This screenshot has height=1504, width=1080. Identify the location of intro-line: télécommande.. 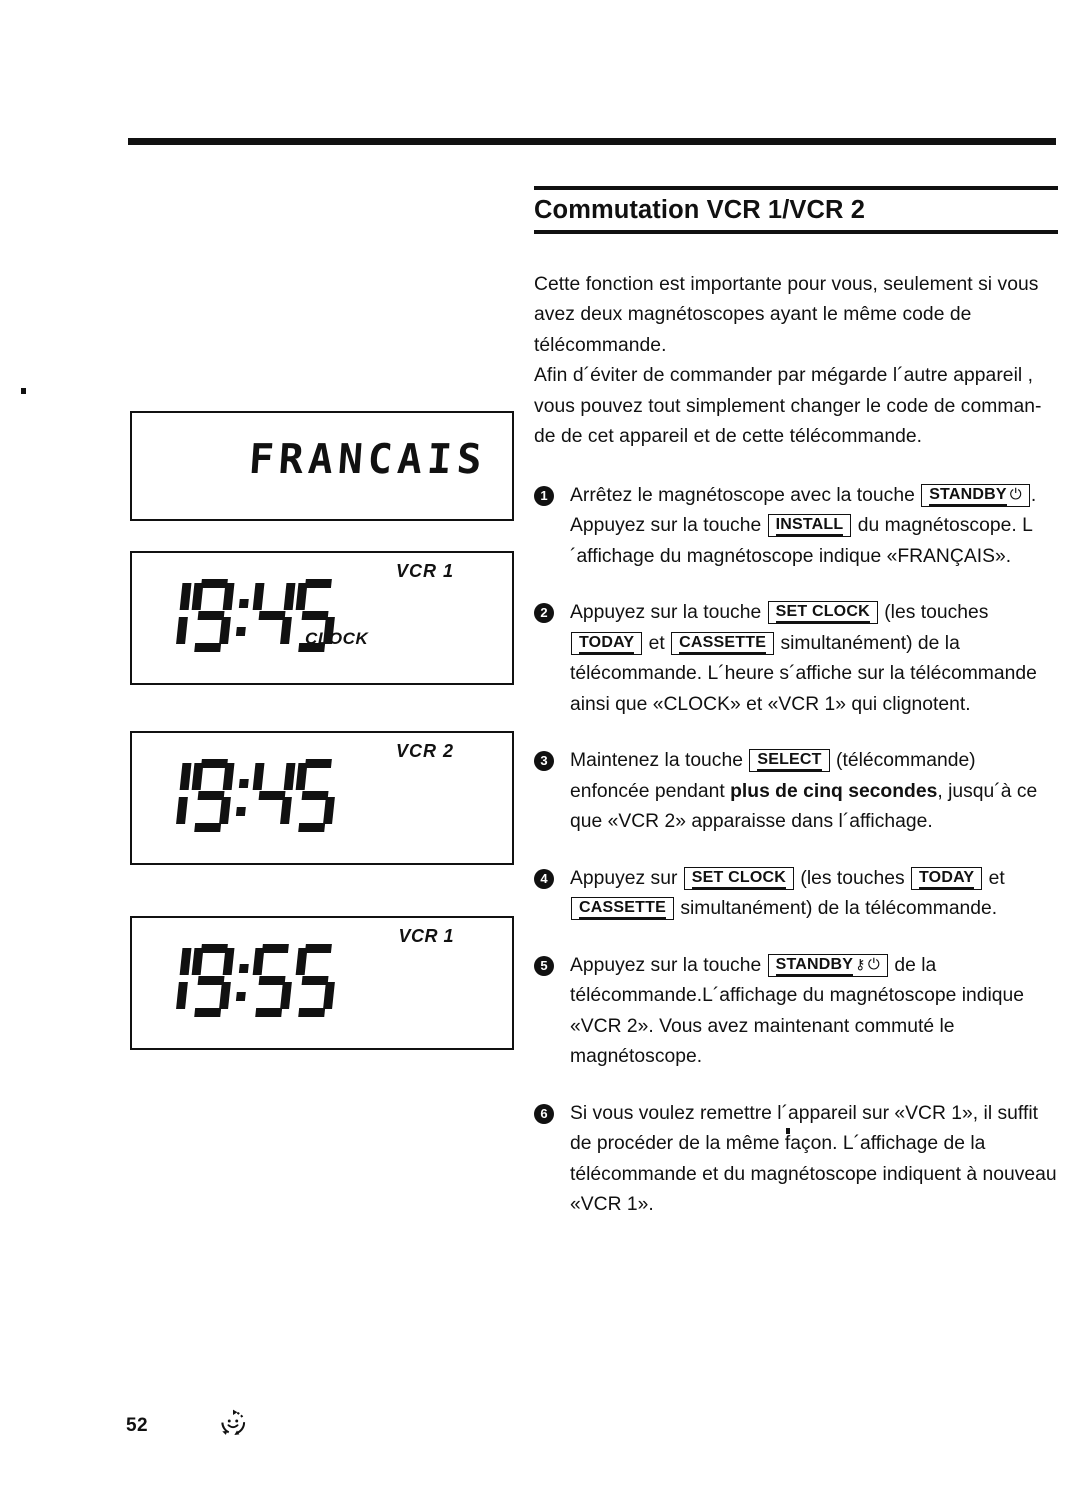
(600, 345).